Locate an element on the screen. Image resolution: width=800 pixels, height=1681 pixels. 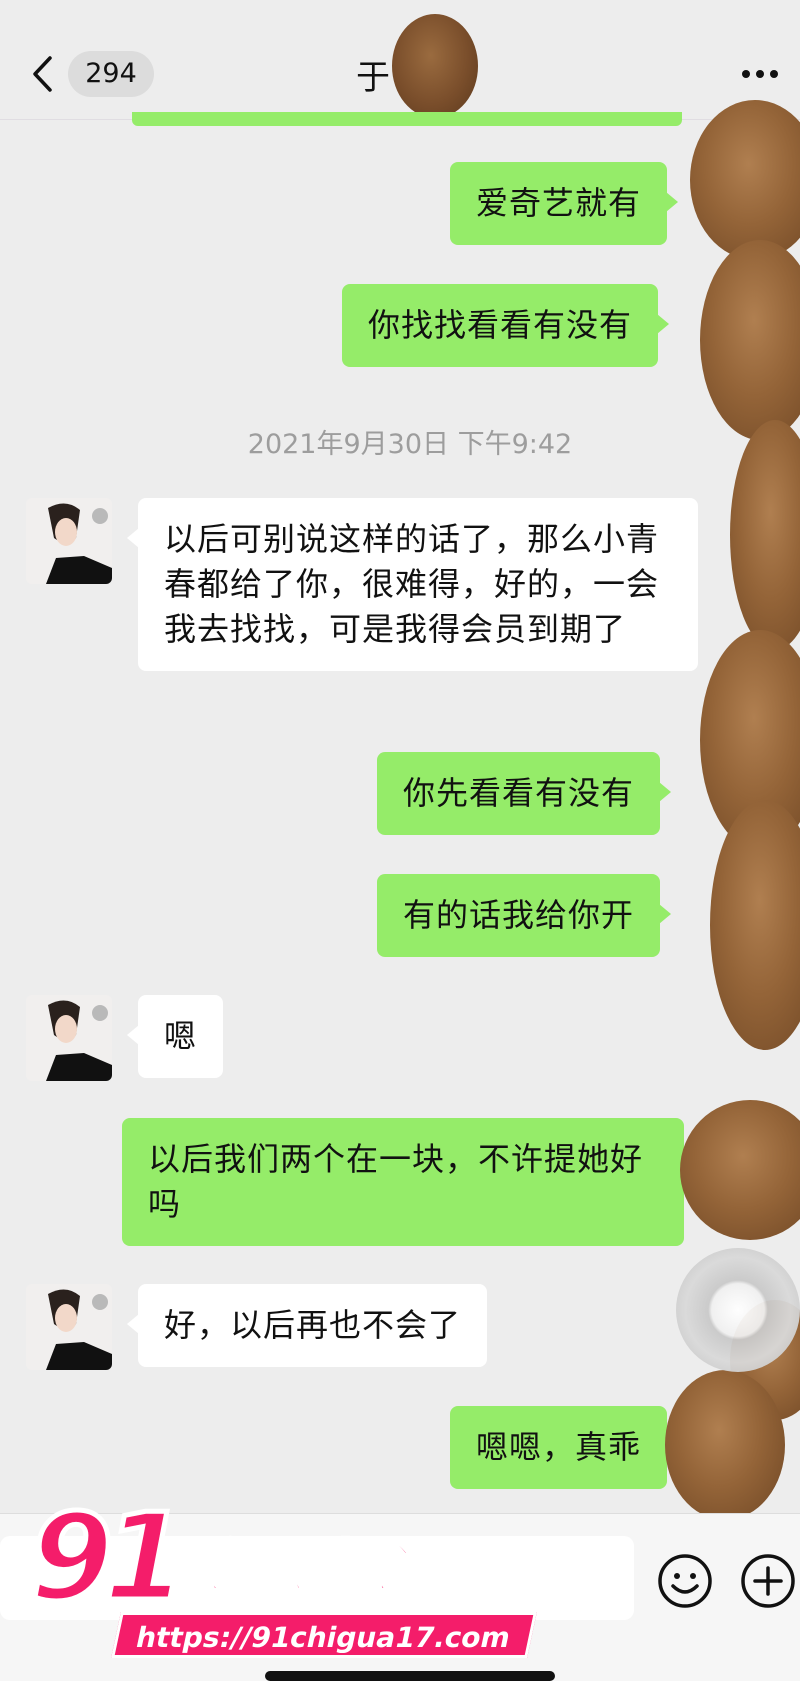
message-timestamp: 2021年9月30日 下午9:42 is located at coordinates (410, 444).